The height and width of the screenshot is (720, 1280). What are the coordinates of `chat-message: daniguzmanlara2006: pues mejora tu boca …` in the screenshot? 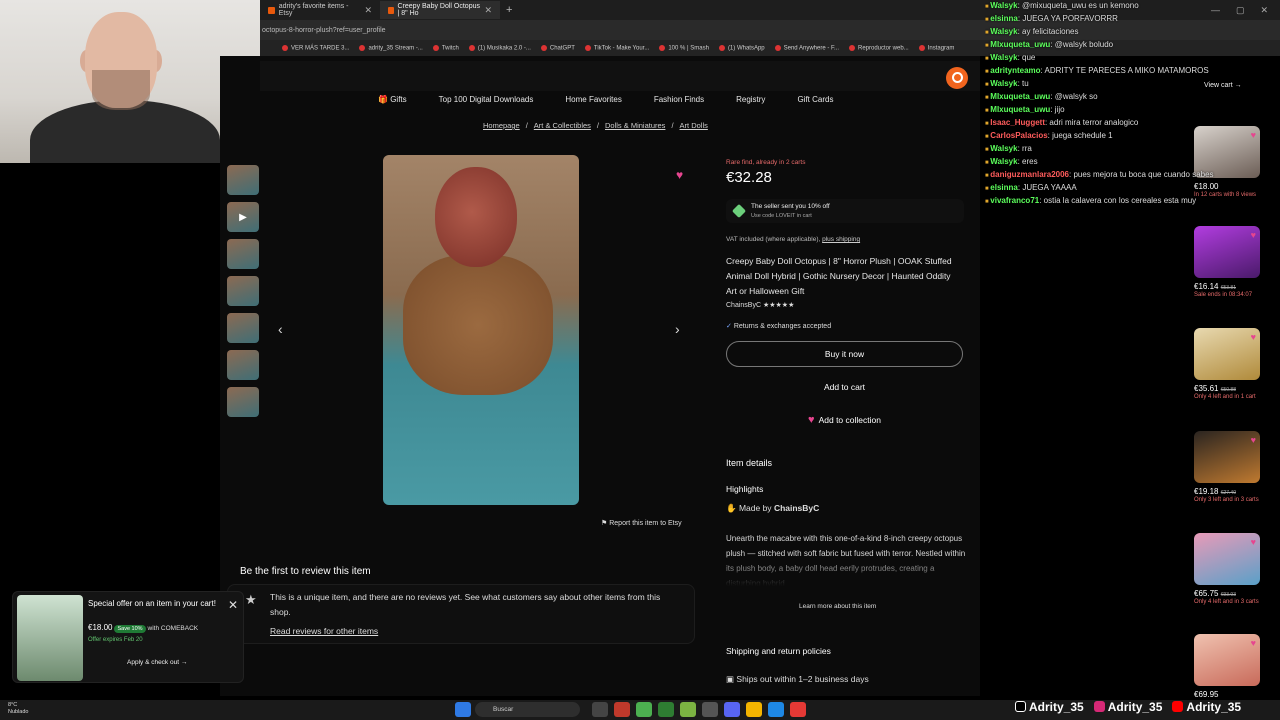 It's located at (1132, 175).